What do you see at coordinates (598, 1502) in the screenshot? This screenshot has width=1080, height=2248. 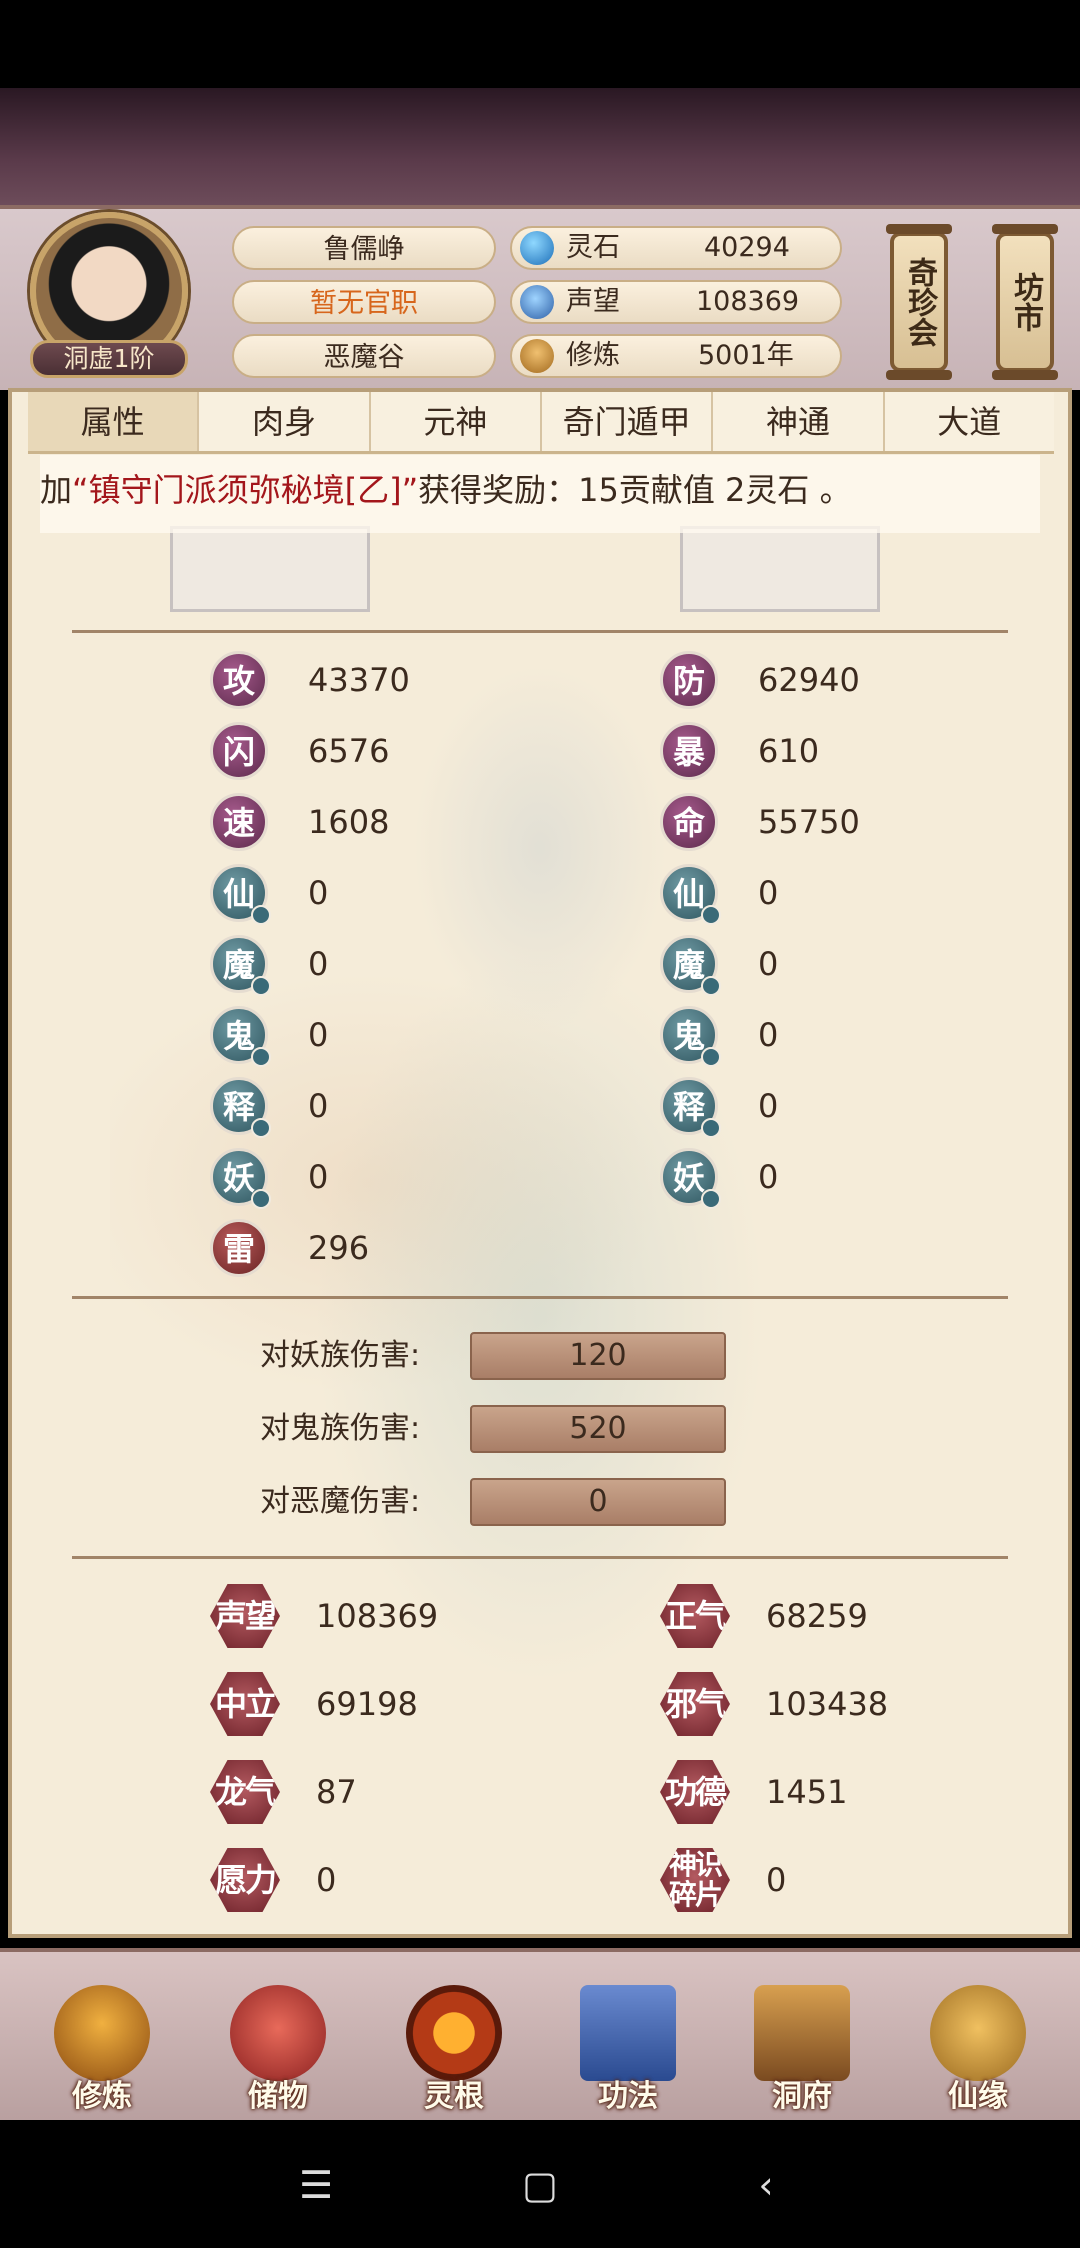 I see `damage-vs-demon-value: 0` at bounding box center [598, 1502].